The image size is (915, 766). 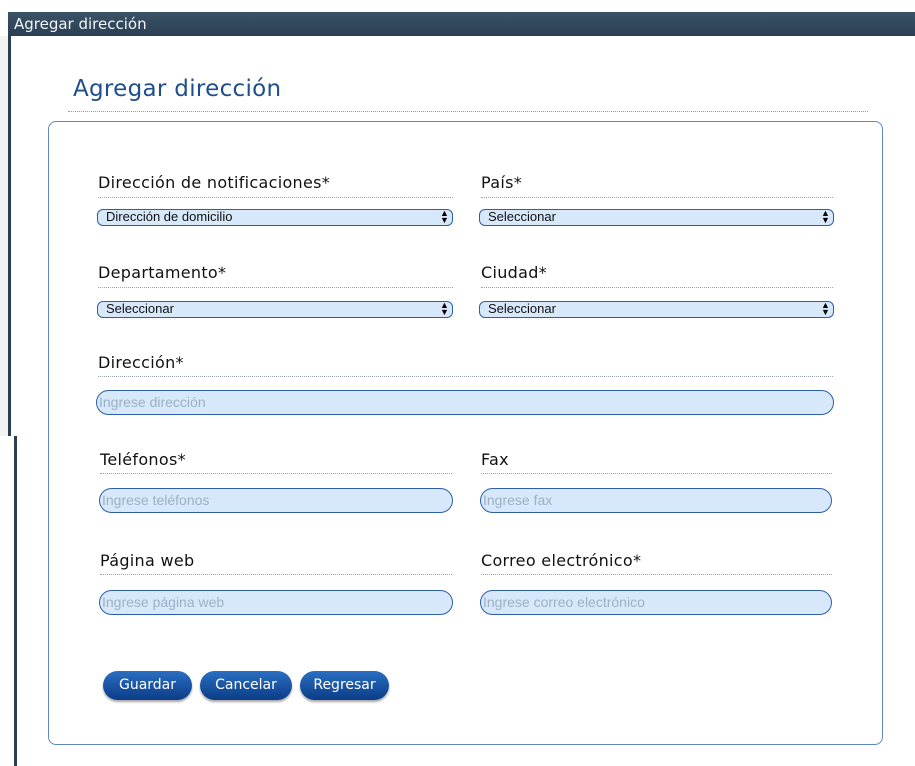 I want to click on phones-label: Teléfonos*, so click(x=143, y=459).